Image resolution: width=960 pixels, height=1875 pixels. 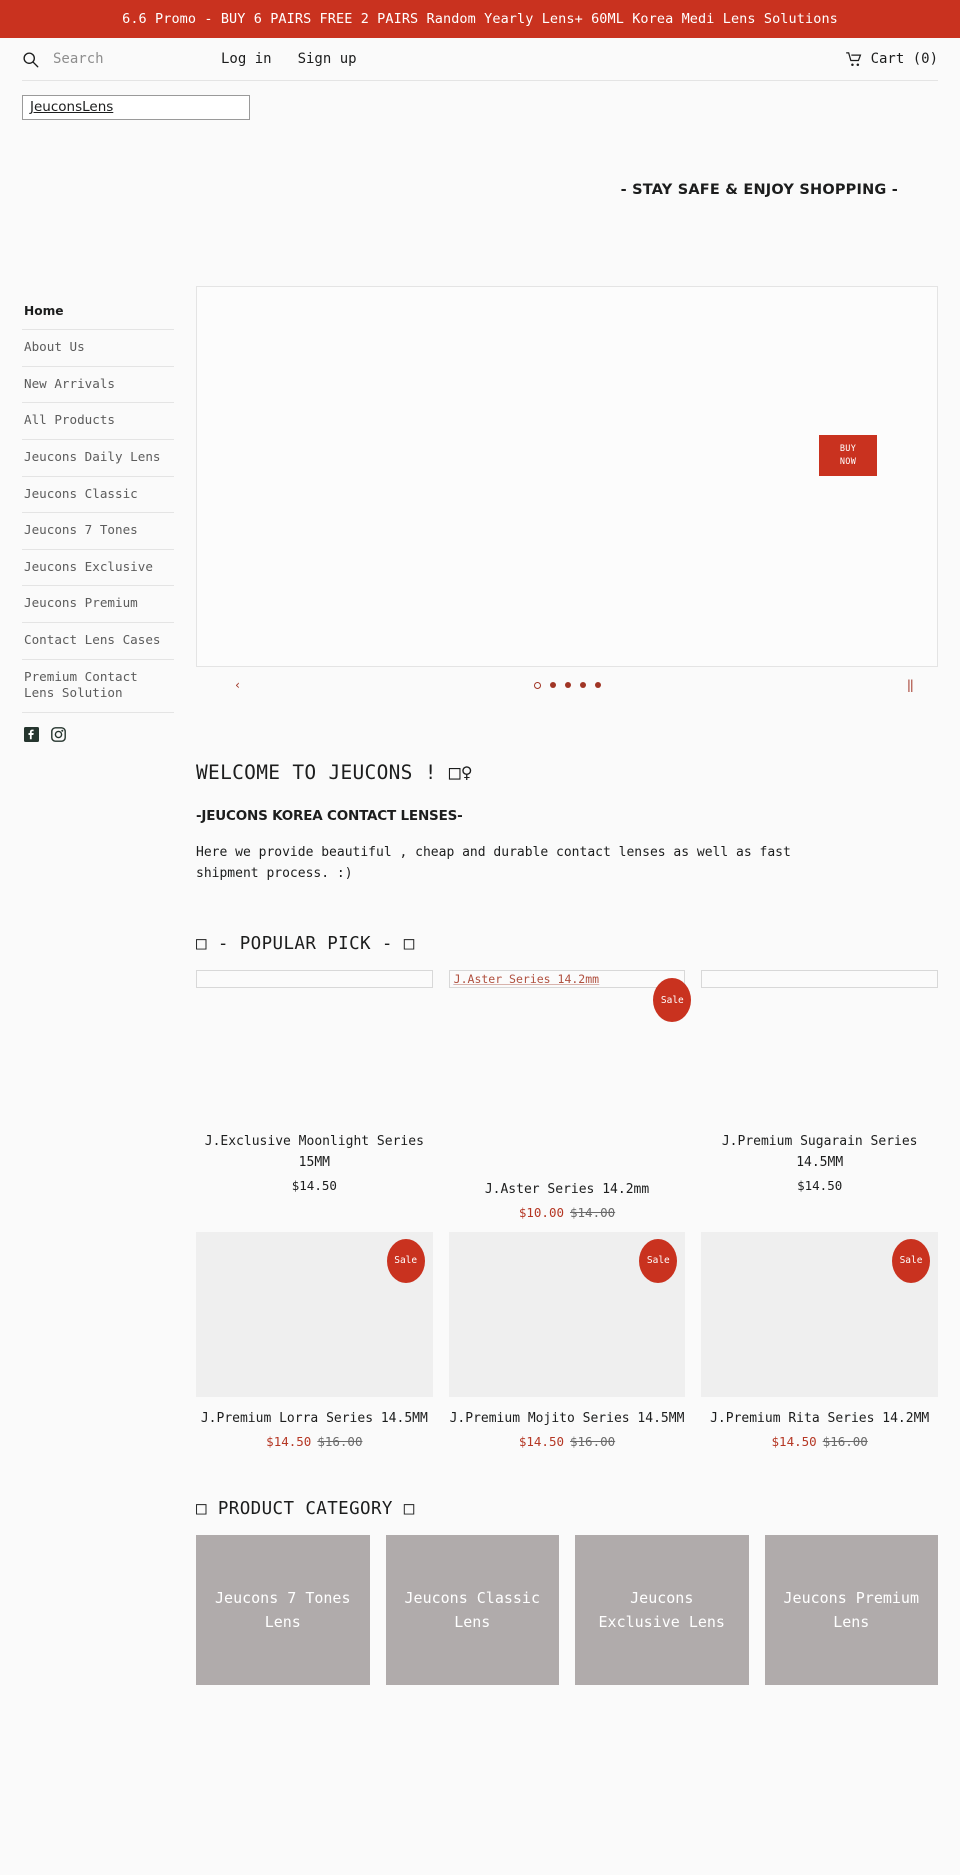 What do you see at coordinates (81, 684) in the screenshot?
I see `sidebar-item-label: Premium Contact Lens Solution` at bounding box center [81, 684].